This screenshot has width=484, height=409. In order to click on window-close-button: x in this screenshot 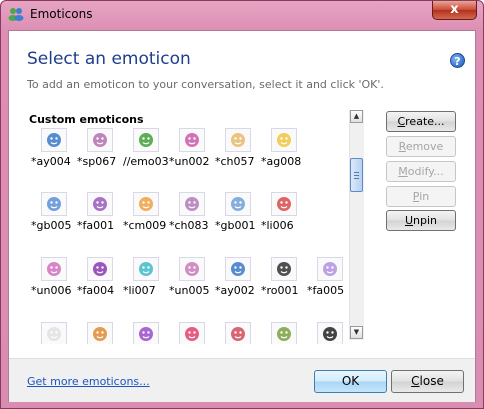, I will do `click(454, 10)`.